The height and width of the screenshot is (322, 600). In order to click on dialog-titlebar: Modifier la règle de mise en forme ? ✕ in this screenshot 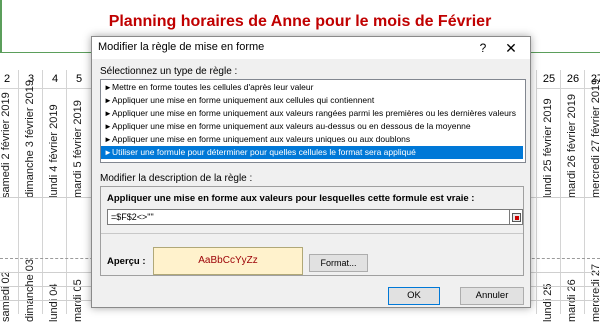, I will do `click(311, 48)`.